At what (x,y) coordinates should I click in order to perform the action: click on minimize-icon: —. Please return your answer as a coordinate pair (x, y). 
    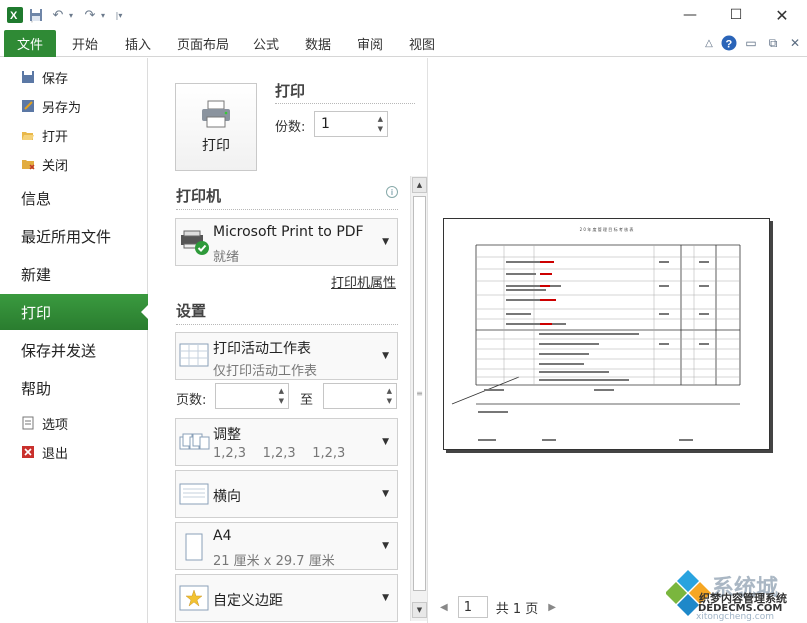
    Looking at the image, I should click on (690, 15).